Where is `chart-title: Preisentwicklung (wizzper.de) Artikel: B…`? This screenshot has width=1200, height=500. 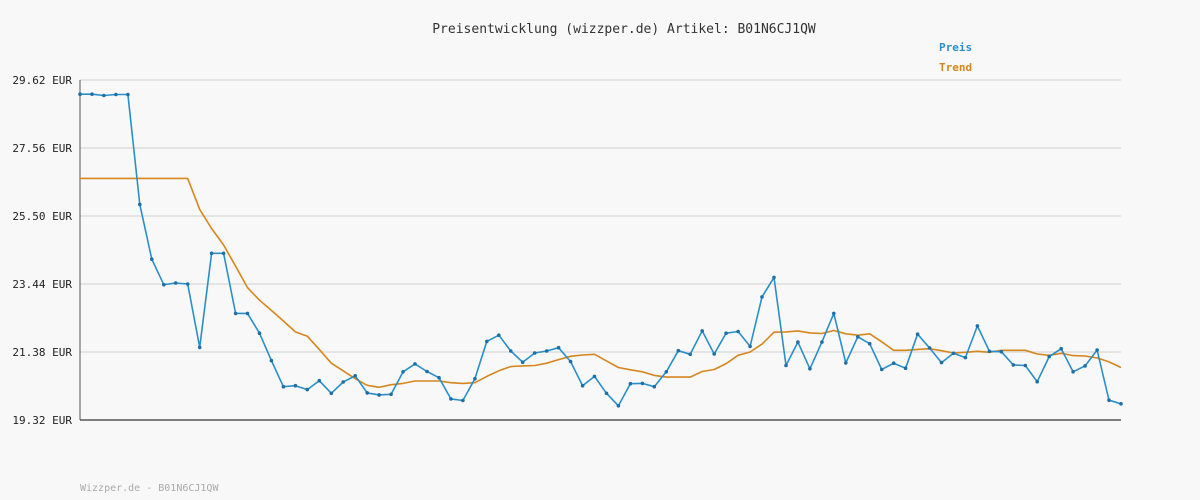 chart-title: Preisentwicklung (wizzper.de) Artikel: B… is located at coordinates (624, 29).